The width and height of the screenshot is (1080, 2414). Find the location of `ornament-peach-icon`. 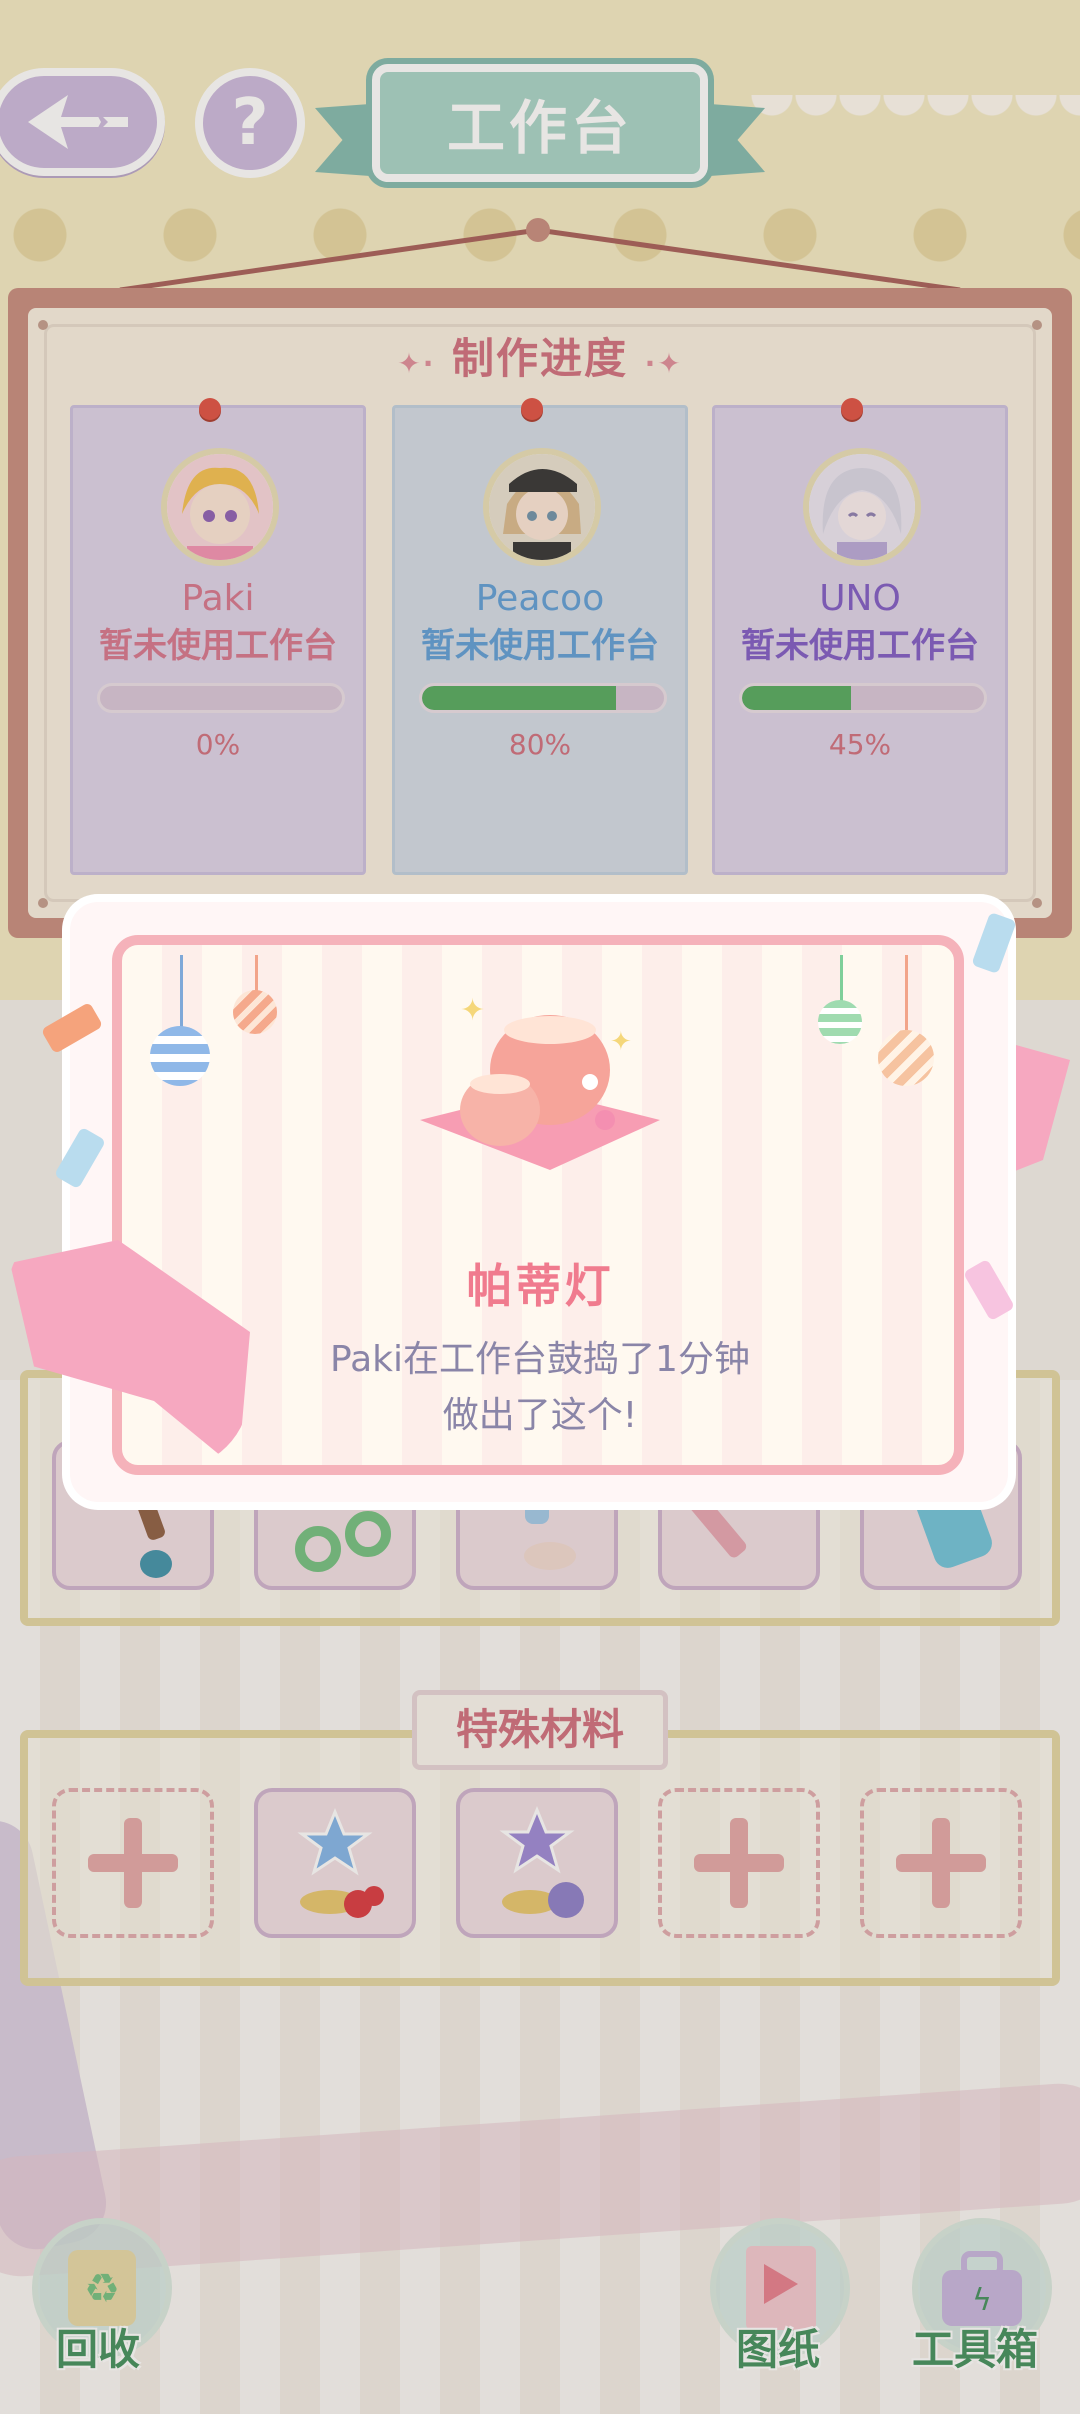

ornament-peach-icon is located at coordinates (906, 1058).